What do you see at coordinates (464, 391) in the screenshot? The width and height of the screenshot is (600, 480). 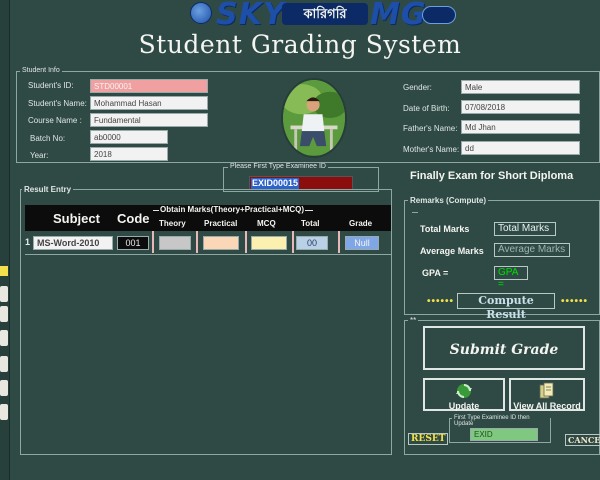 I see `refresh-icon` at bounding box center [464, 391].